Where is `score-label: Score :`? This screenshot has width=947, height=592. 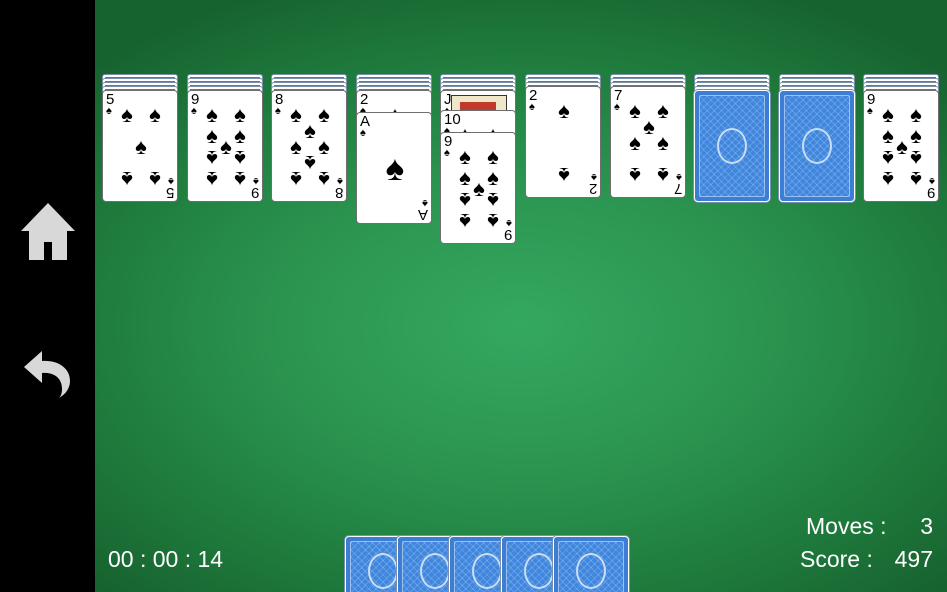
score-label: Score : is located at coordinates (836, 559).